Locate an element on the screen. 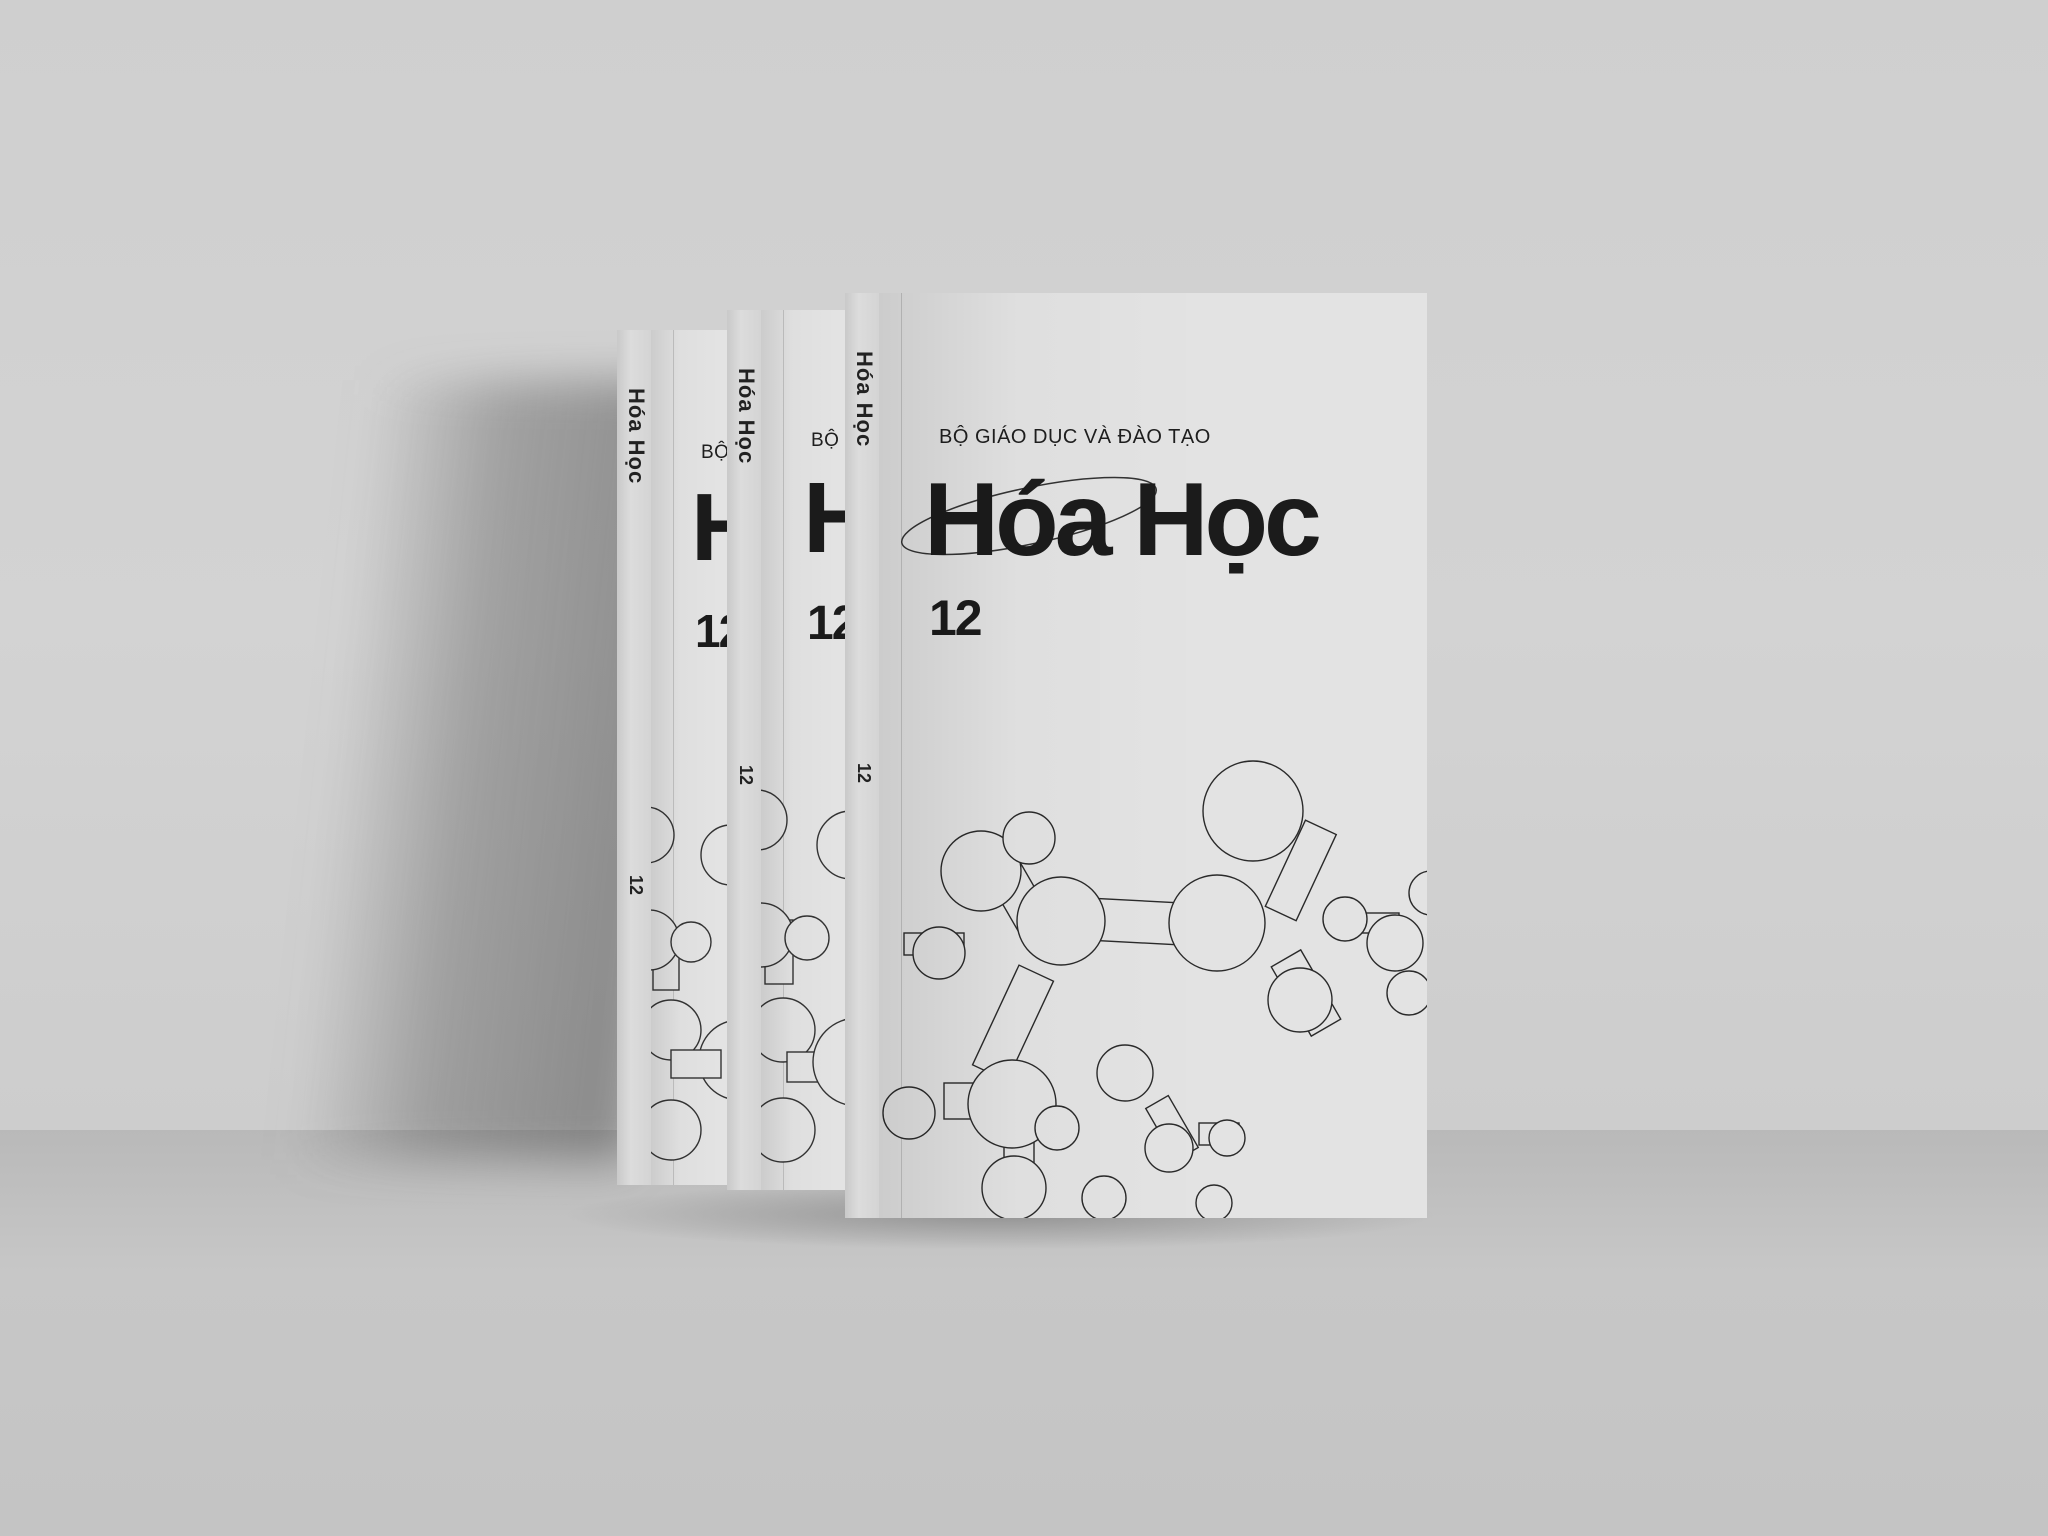  molecule-illustration is located at coordinates (1154, 989).